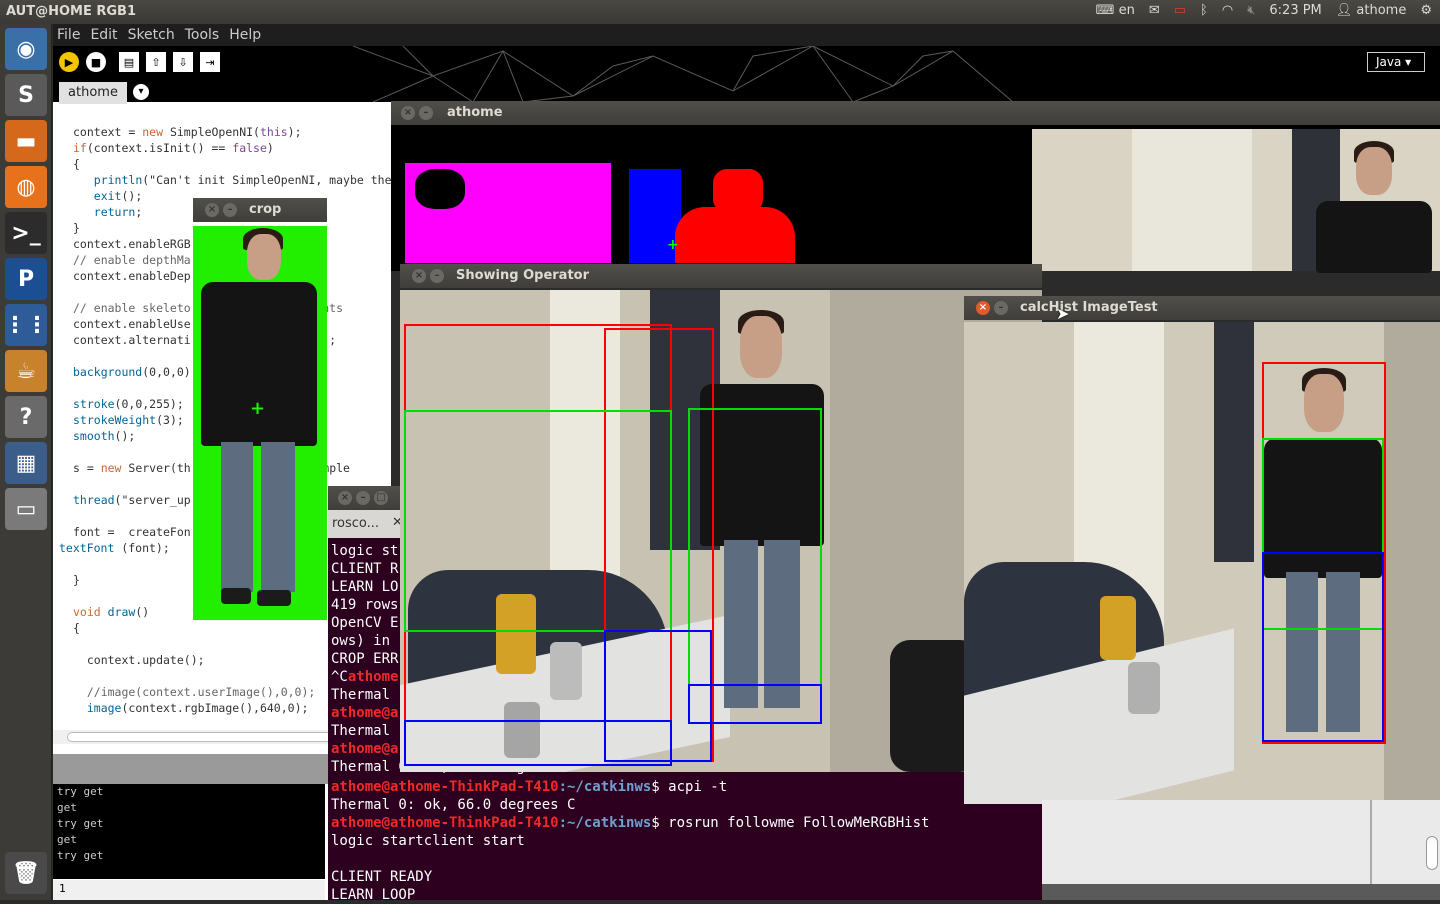 The height and width of the screenshot is (904, 1440). Describe the element at coordinates (104, 436) in the screenshot. I see `code-line: smooth();` at that location.